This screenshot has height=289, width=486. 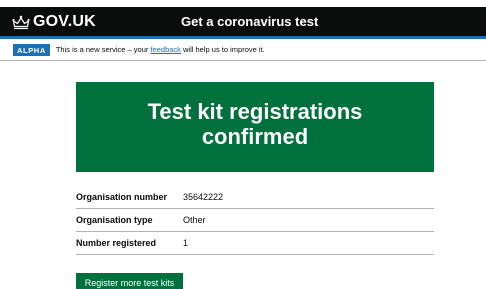 What do you see at coordinates (249, 21) in the screenshot?
I see `service-name-link: Get a coronavirus test` at bounding box center [249, 21].